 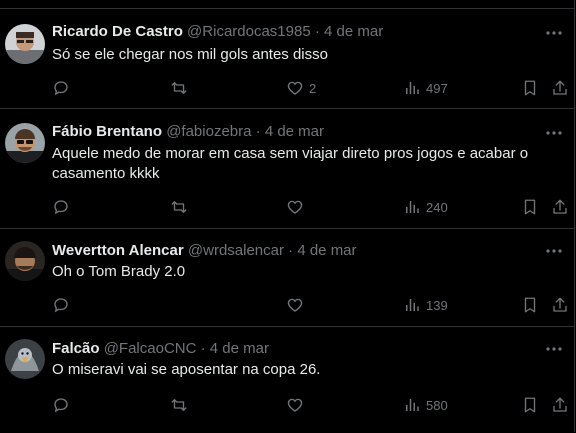 What do you see at coordinates (107, 131) in the screenshot?
I see `author-name: Fábio Brentano` at bounding box center [107, 131].